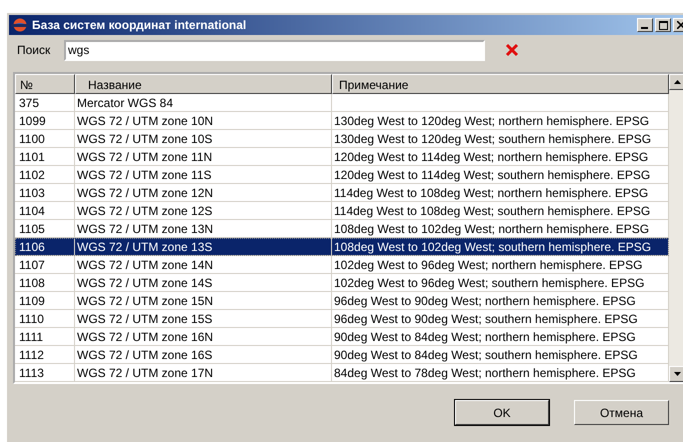  What do you see at coordinates (203, 139) in the screenshot?
I see `table-cell: WGS 72 / UTM zone 10S` at bounding box center [203, 139].